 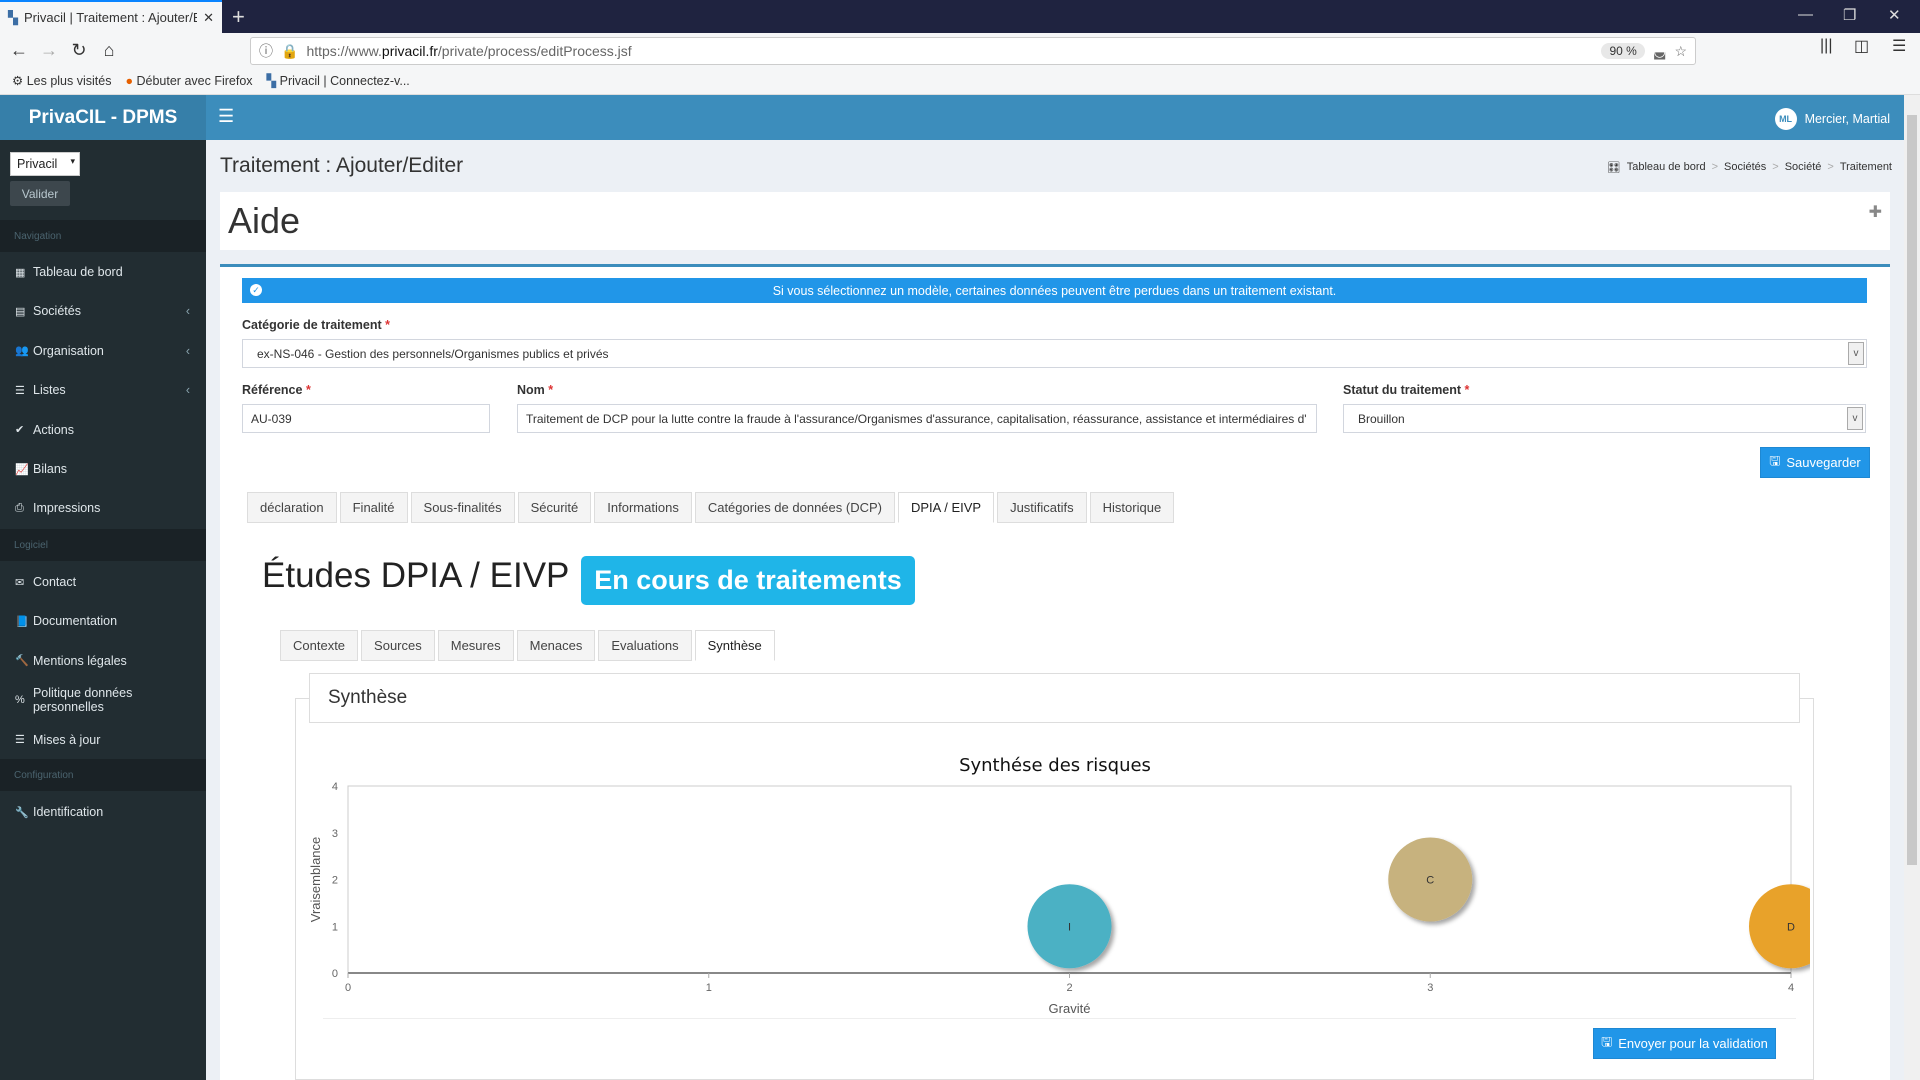 I want to click on sidebar-item-mentions-légales: 🔨 Mentions légales, so click(x=103, y=661).